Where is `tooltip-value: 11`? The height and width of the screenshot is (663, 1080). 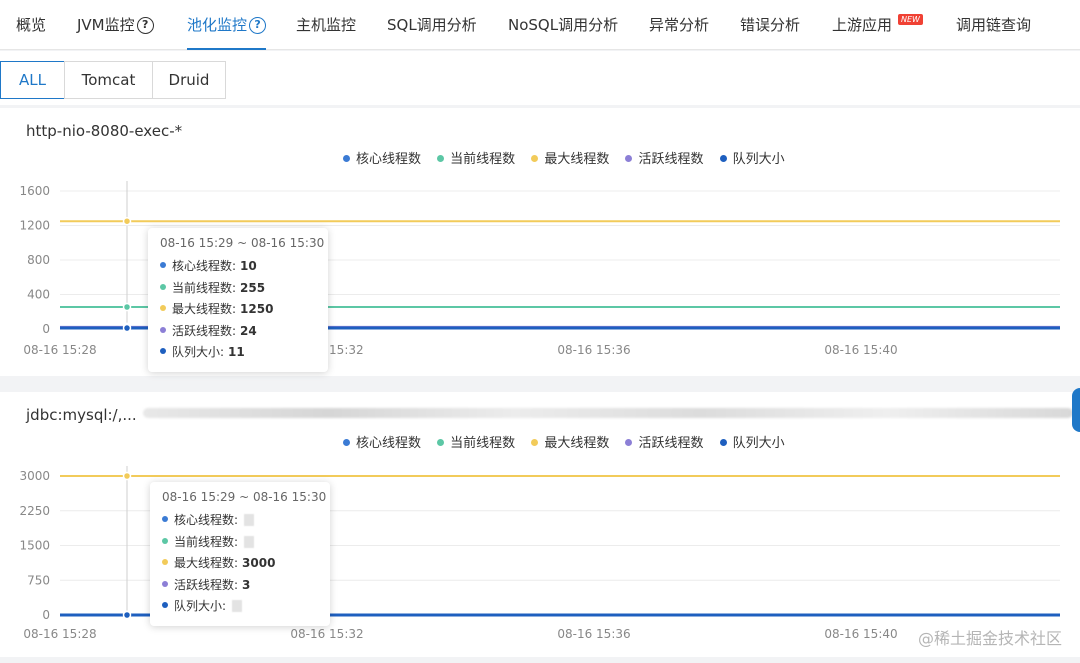
tooltip-value: 11 is located at coordinates (236, 352).